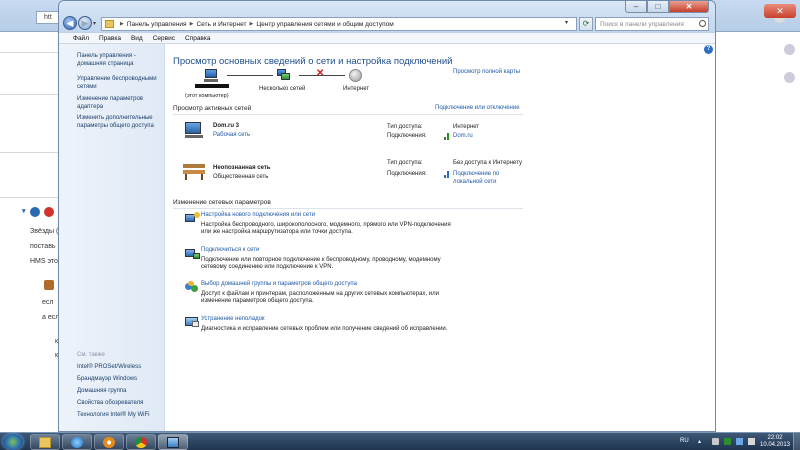 Image resolution: width=800 pixels, height=450 pixels. I want to click on this-computer-label: (этот компьютер), so click(207, 96).